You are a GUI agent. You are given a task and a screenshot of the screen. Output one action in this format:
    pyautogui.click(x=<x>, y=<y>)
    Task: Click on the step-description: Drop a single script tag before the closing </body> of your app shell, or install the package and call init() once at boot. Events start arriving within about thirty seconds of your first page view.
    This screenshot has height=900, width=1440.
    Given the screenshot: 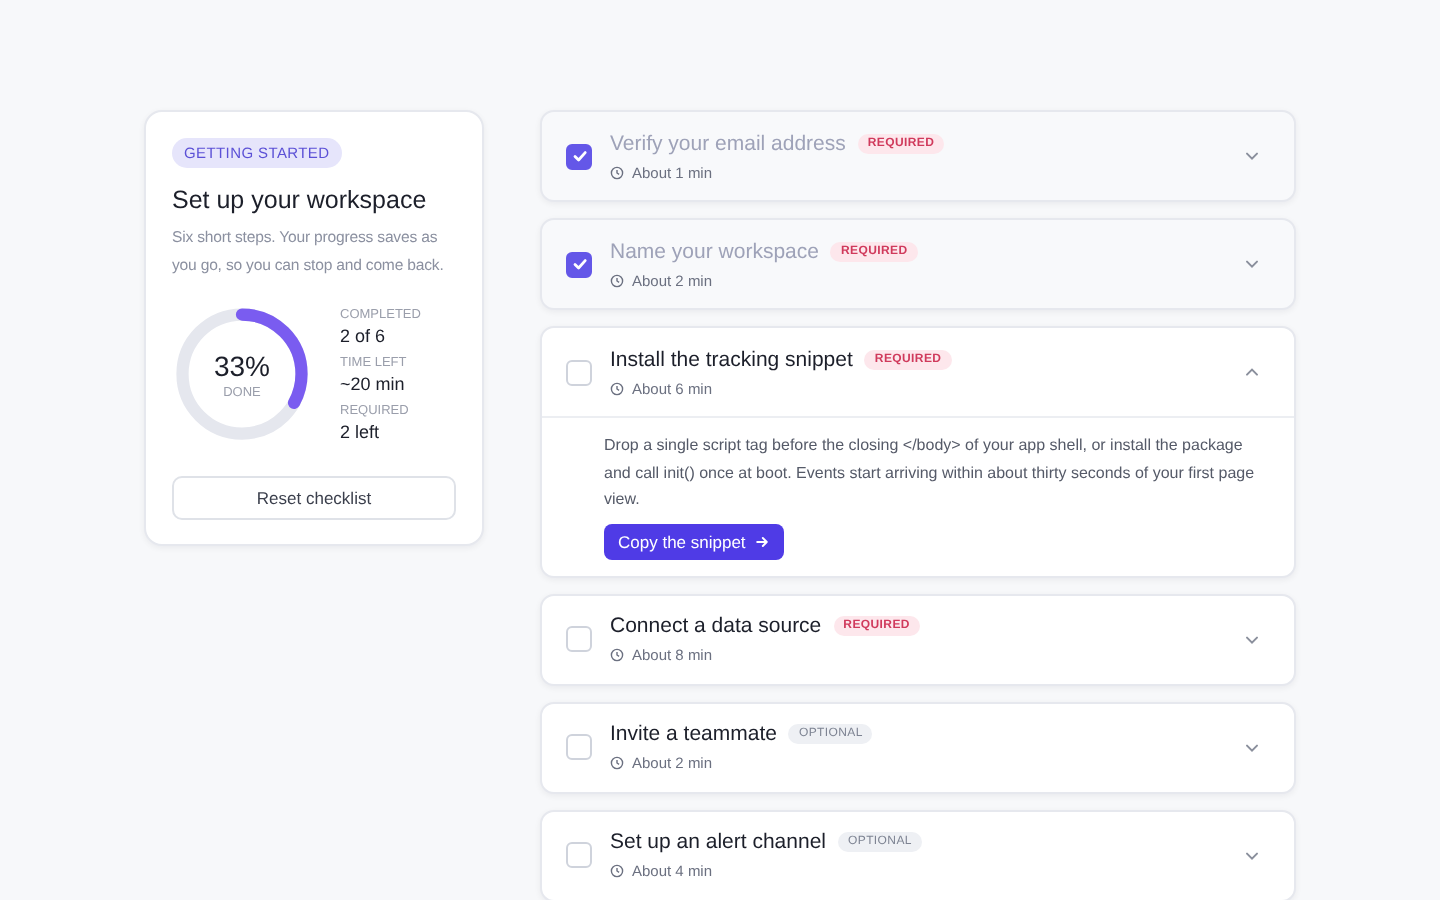 What is the action you would take?
    pyautogui.click(x=930, y=473)
    